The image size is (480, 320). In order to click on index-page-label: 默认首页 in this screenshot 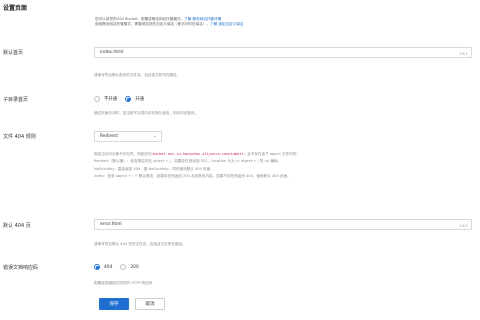, I will do `click(13, 53)`.